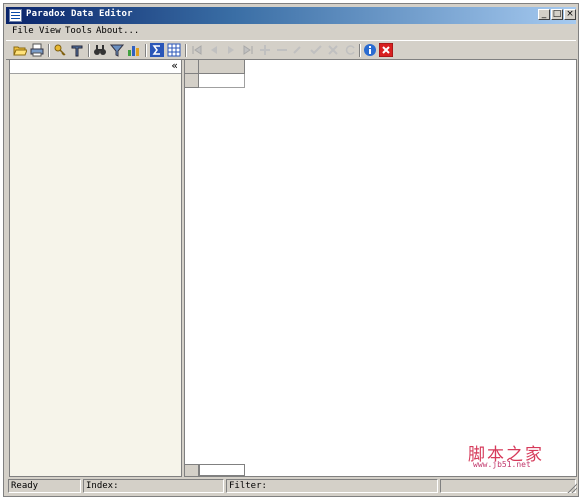 The height and width of the screenshot is (500, 583). What do you see at coordinates (508, 486) in the screenshot?
I see `status-extra` at bounding box center [508, 486].